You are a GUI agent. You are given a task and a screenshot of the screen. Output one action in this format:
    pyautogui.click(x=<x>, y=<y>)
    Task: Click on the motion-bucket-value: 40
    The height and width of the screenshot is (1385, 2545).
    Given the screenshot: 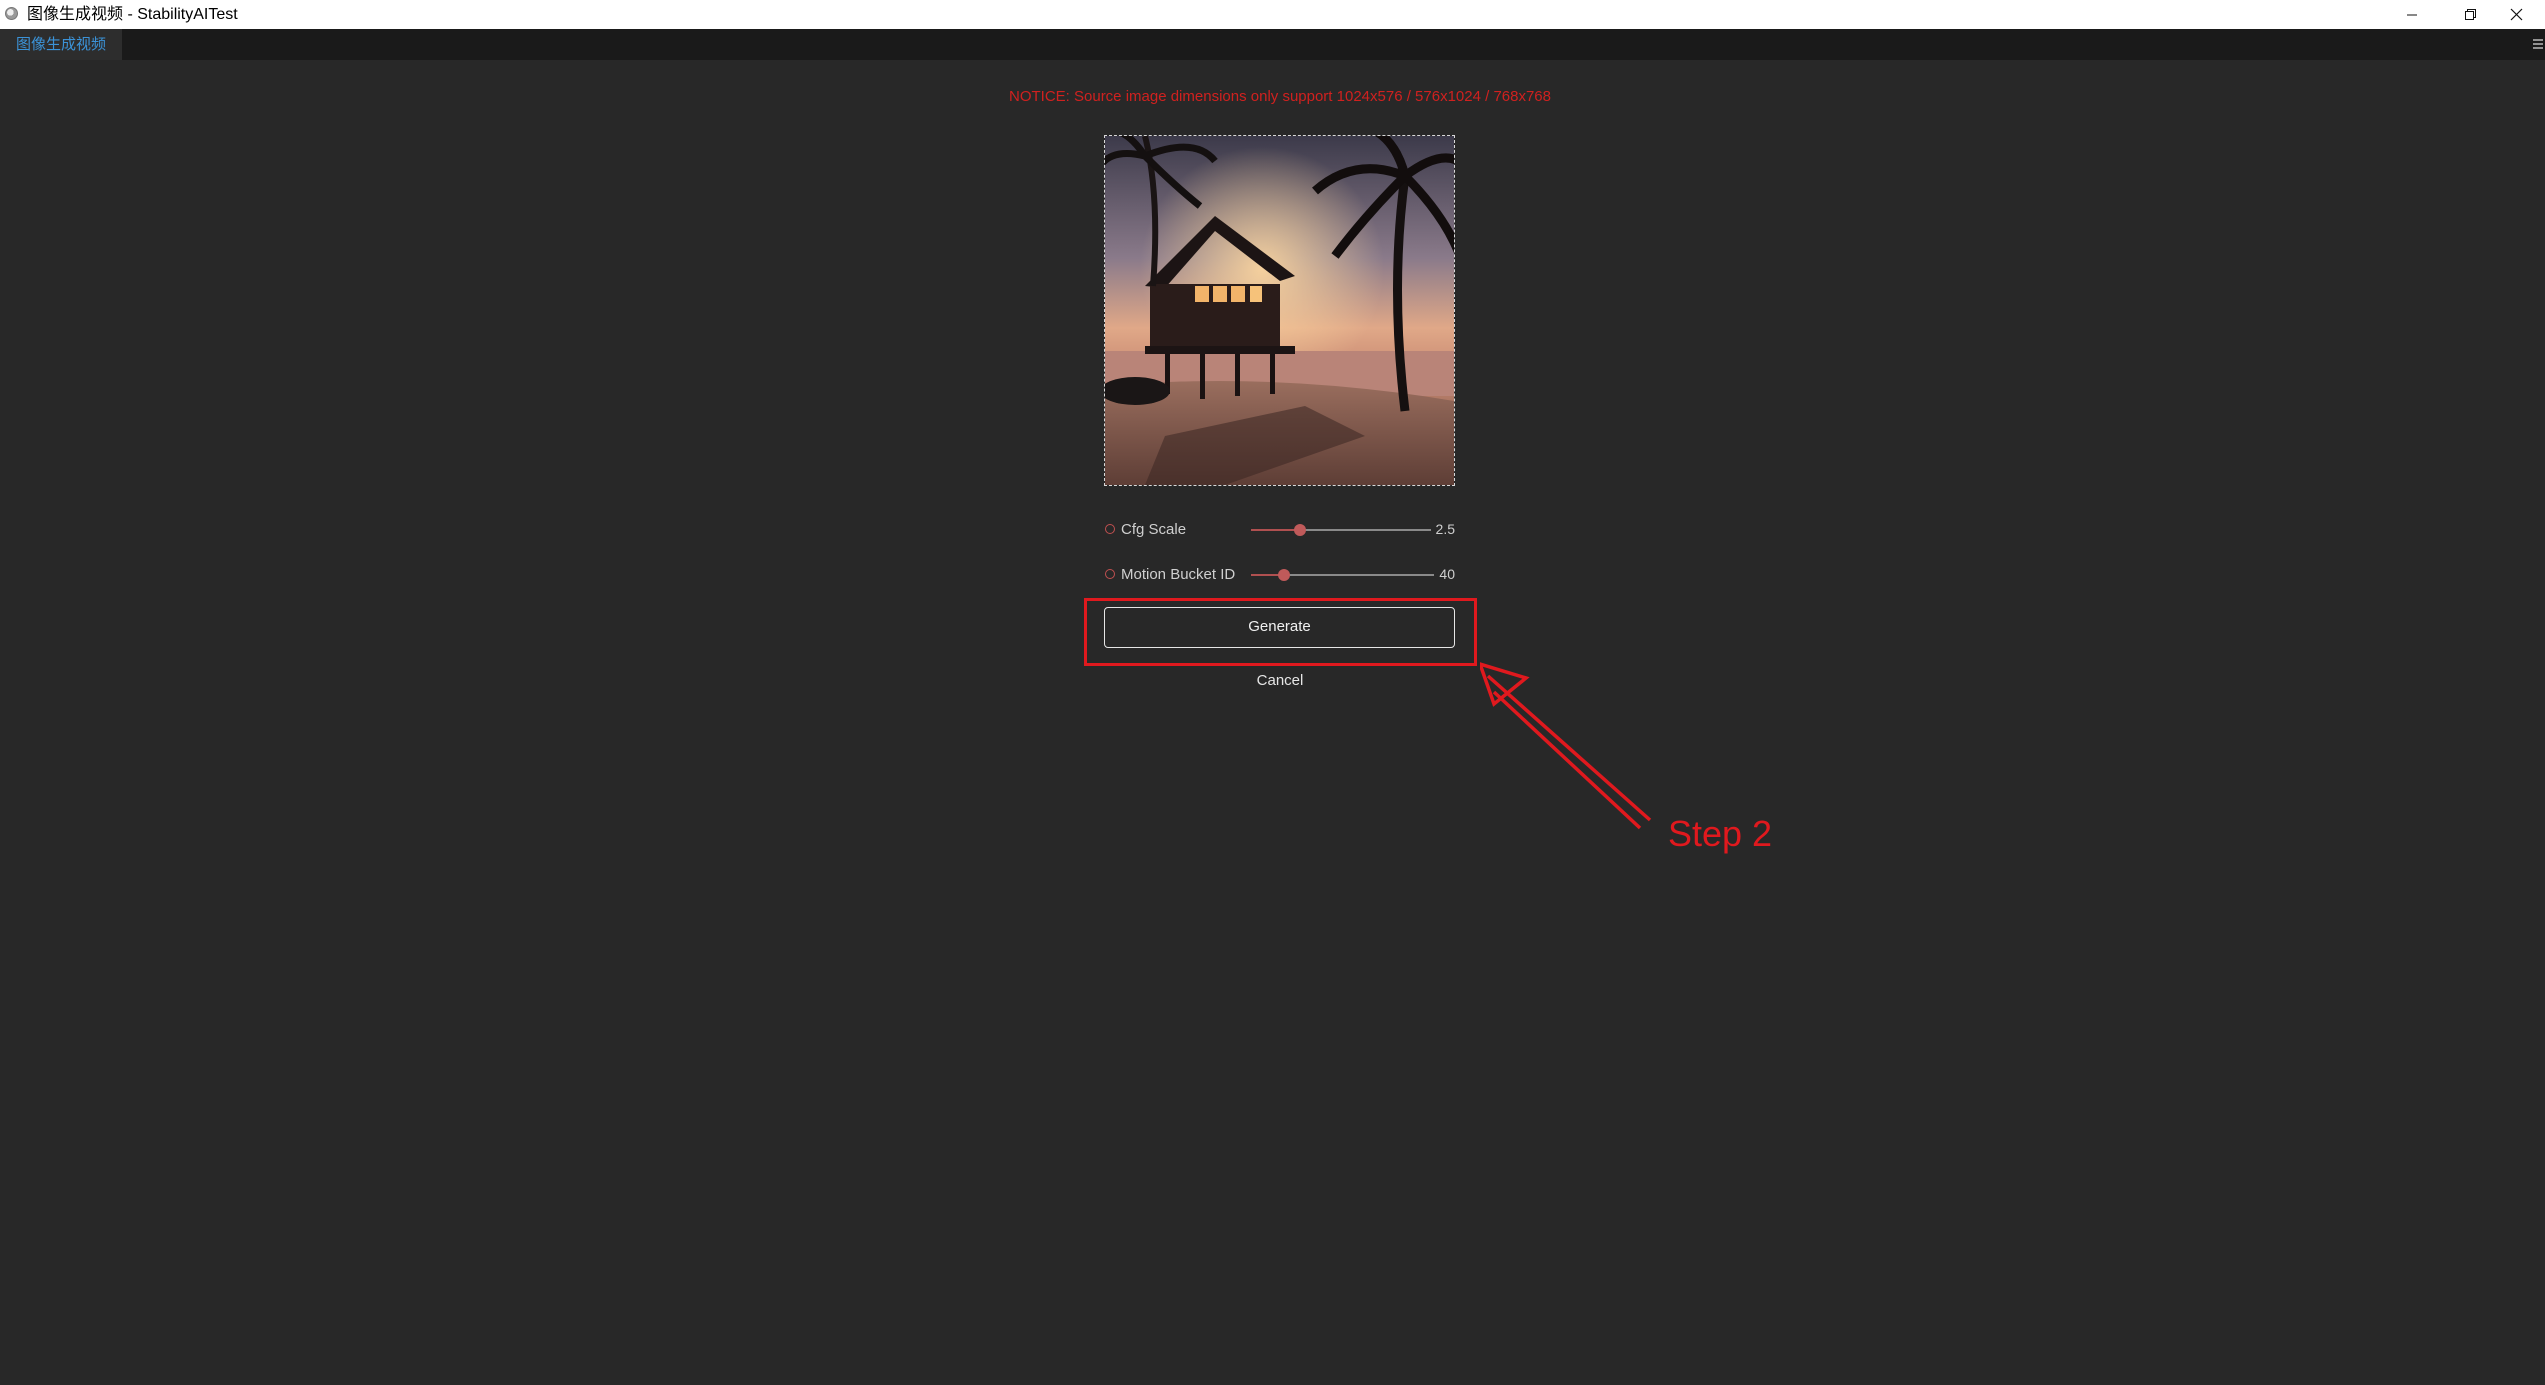 What is the action you would take?
    pyautogui.click(x=1447, y=574)
    